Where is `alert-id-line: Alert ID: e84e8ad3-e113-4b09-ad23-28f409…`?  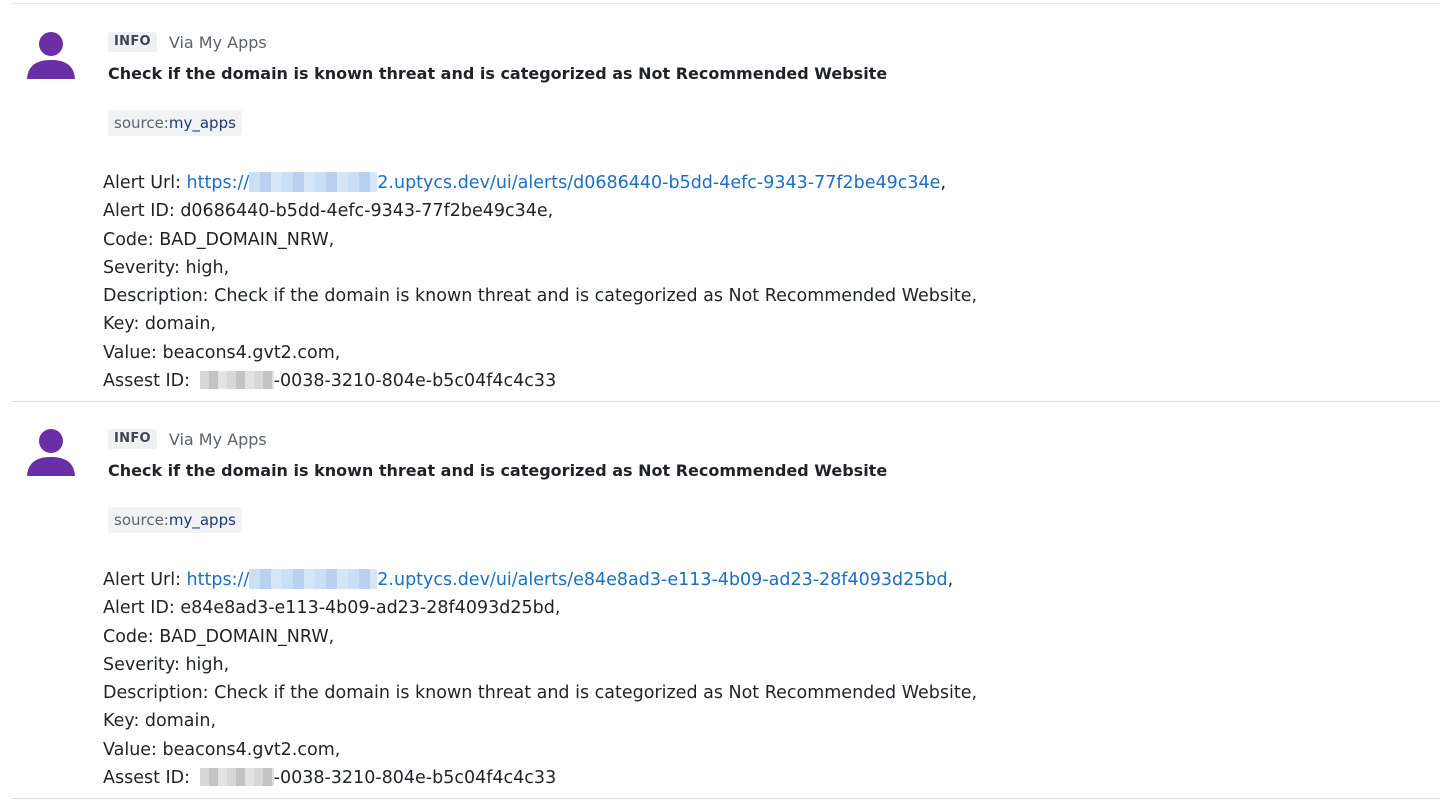
alert-id-line: Alert ID: e84e8ad3-e113-4b09-ad23-28f409… is located at coordinates (332, 608).